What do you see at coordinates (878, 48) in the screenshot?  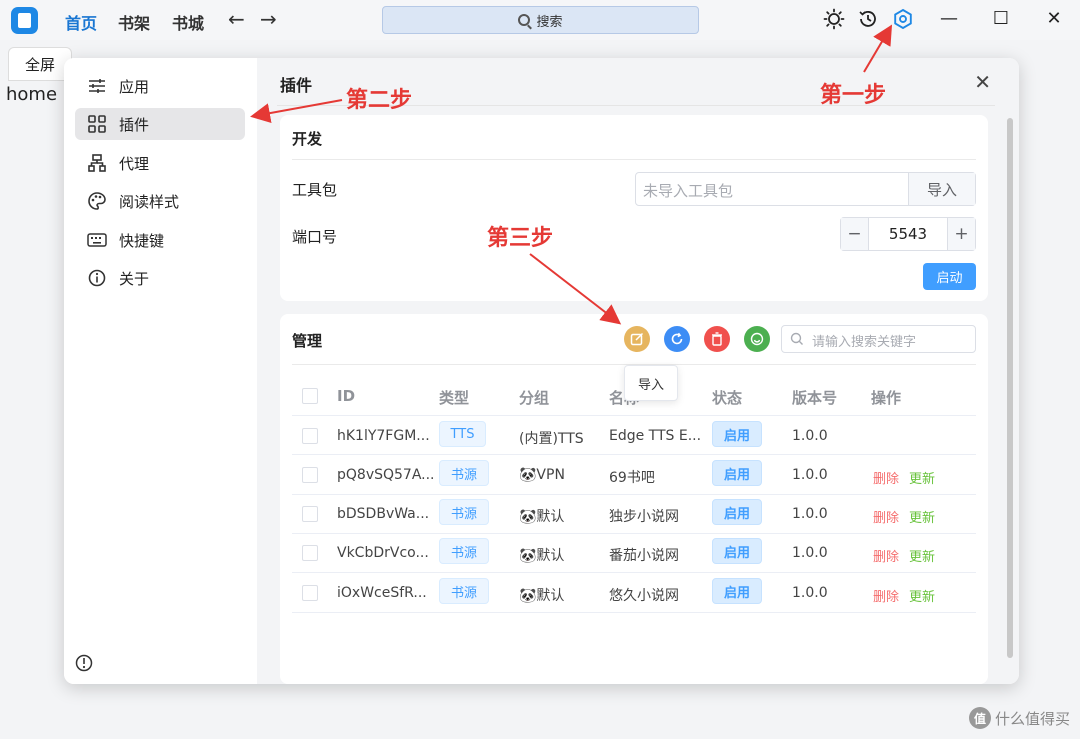 I see `step1-arrow` at bounding box center [878, 48].